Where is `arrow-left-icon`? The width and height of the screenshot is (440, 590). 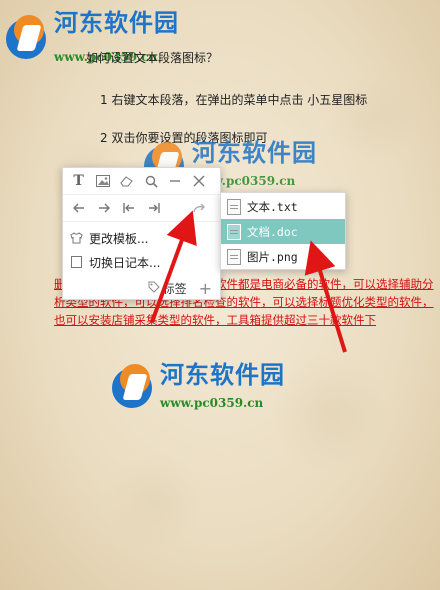
arrow-left-icon is located at coordinates (79, 208).